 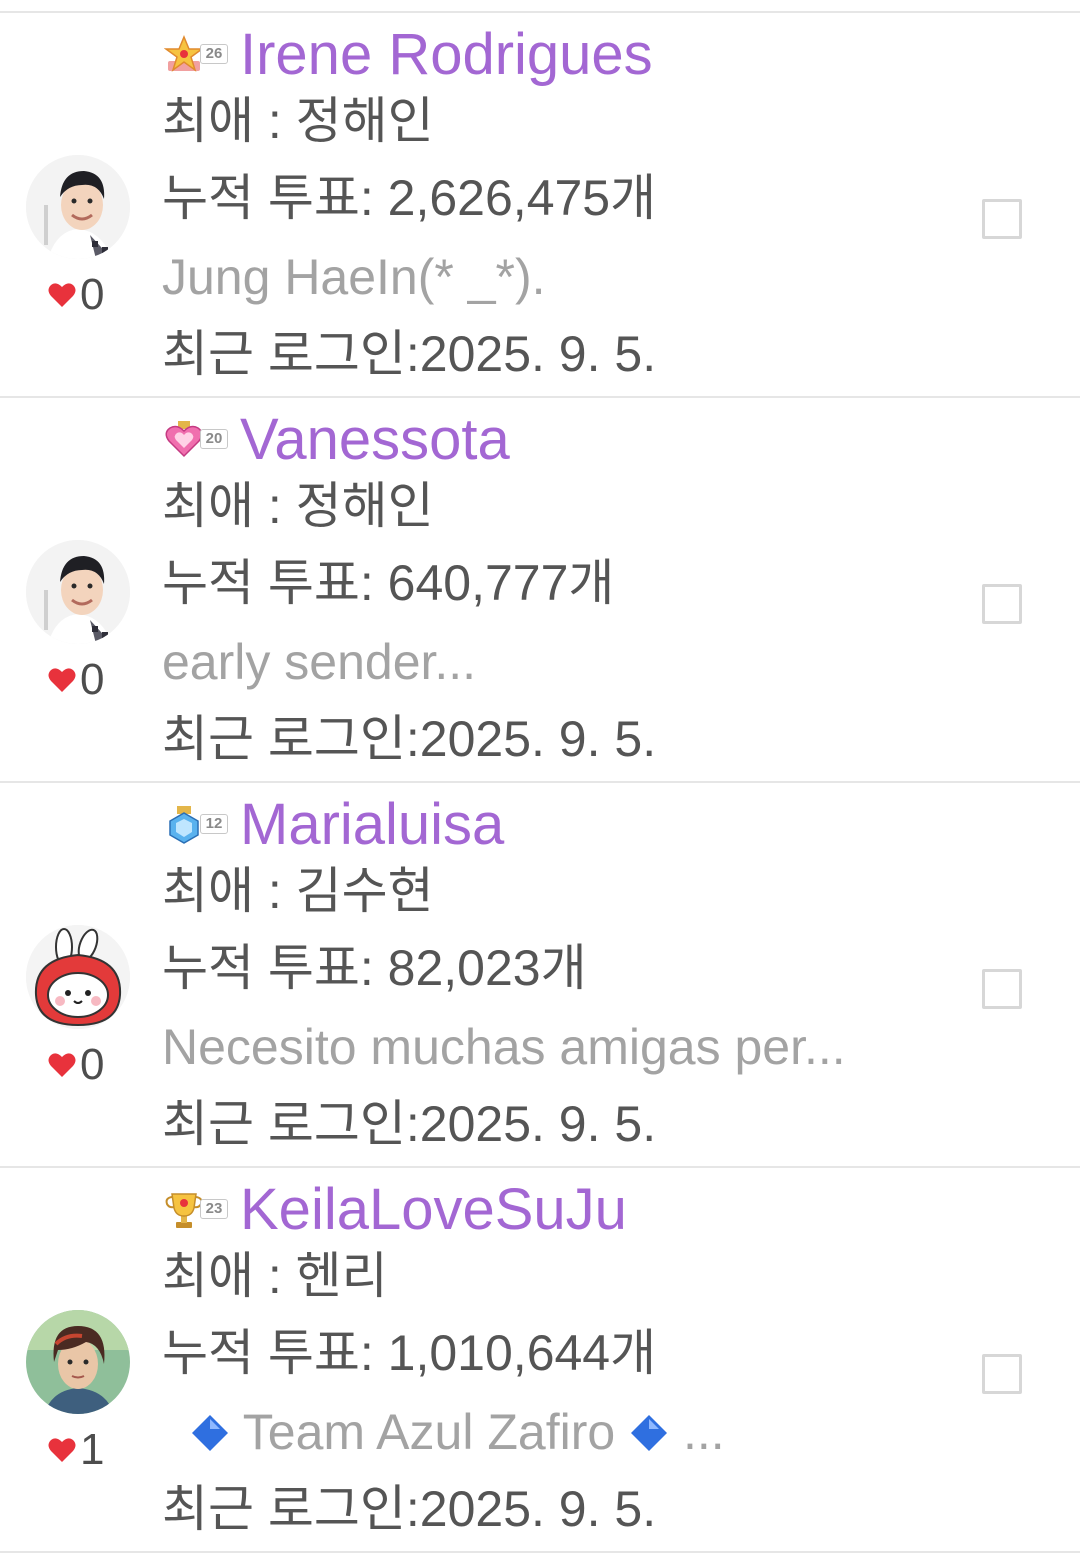 I want to click on favorite-idol: 최애 : 헨리, so click(x=275, y=1276).